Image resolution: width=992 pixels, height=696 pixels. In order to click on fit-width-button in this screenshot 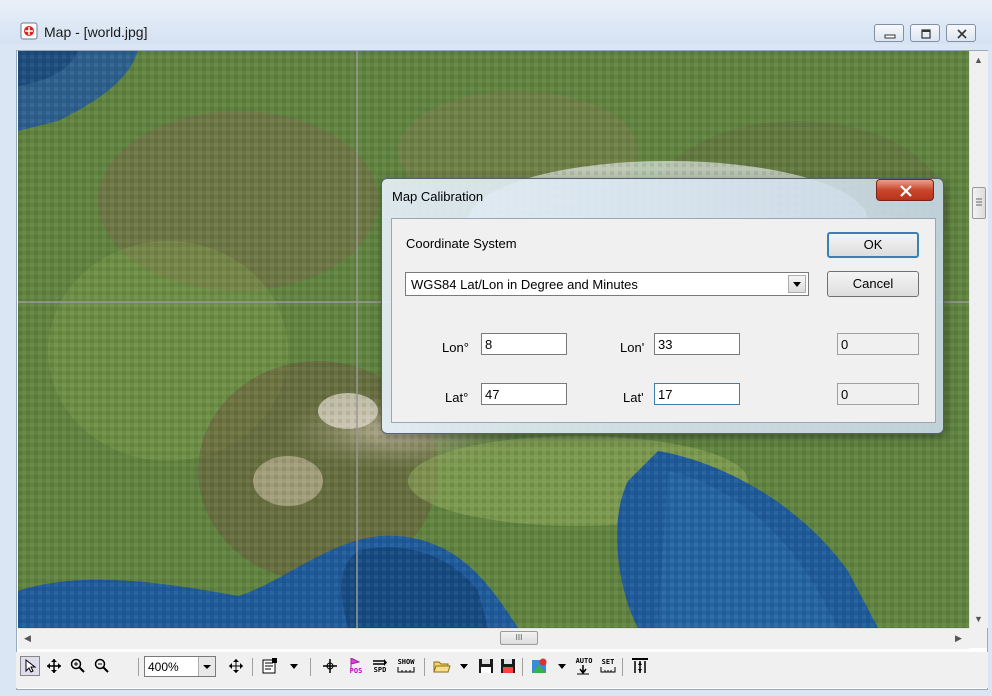, I will do `click(236, 666)`.